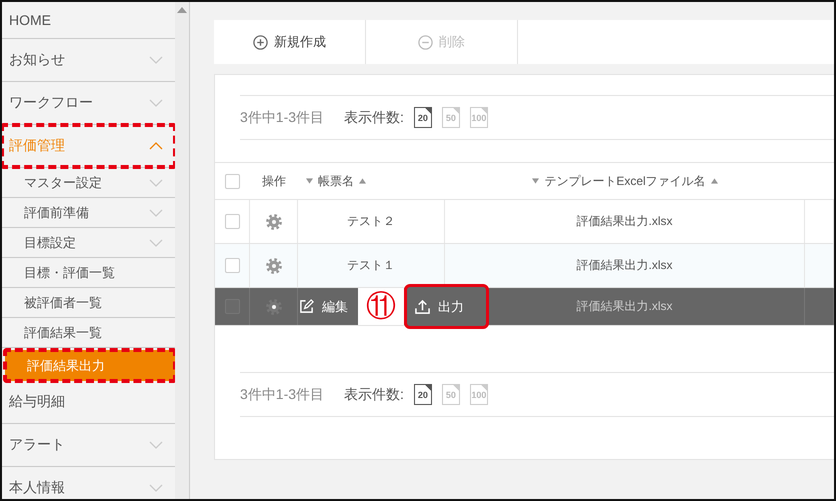  Describe the element at coordinates (381, 306) in the screenshot. I see `callout-number: ⑪` at that location.